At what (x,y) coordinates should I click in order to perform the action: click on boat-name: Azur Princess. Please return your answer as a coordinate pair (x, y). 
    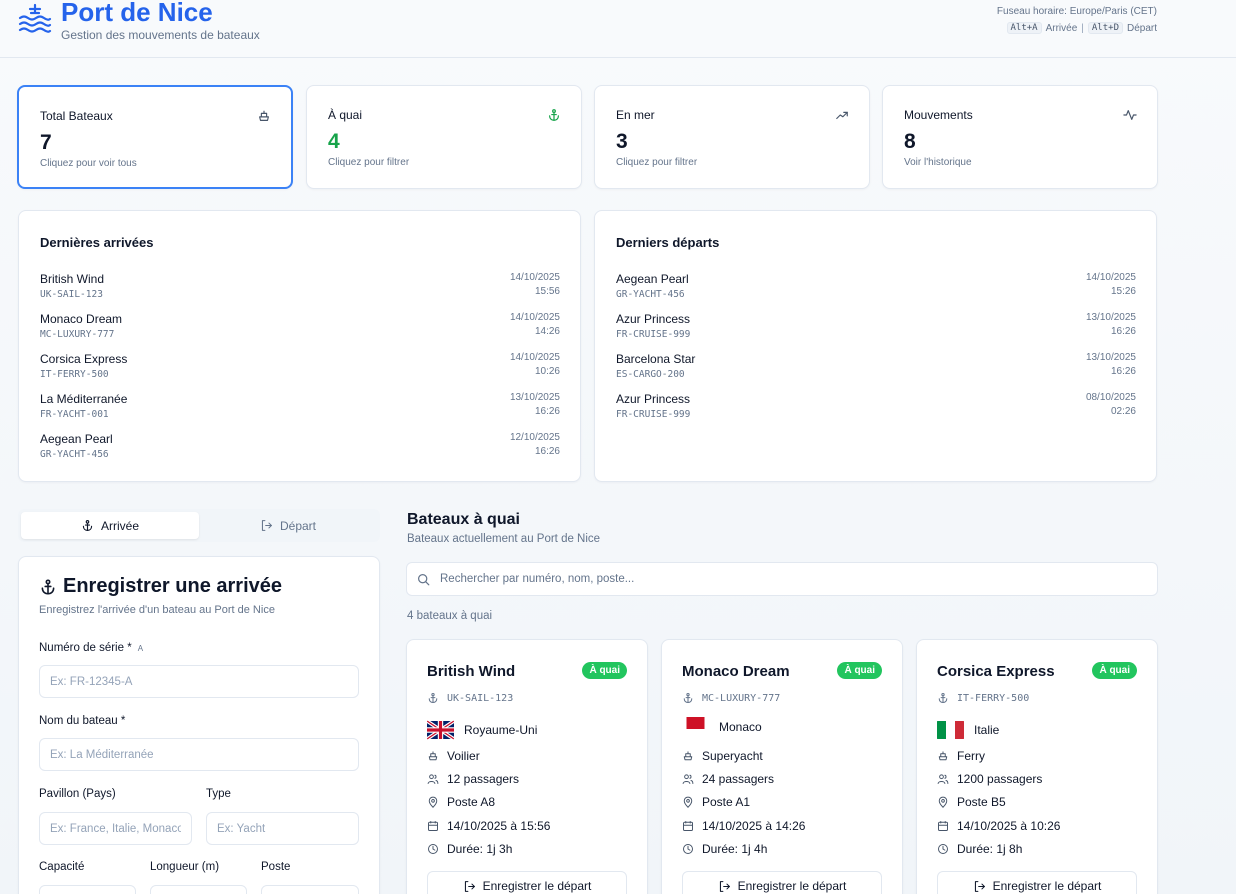
    Looking at the image, I should click on (653, 399).